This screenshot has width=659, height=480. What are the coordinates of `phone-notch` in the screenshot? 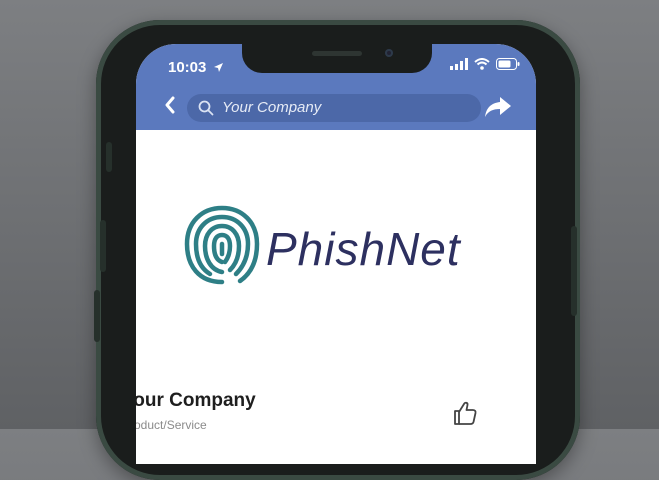 It's located at (337, 58).